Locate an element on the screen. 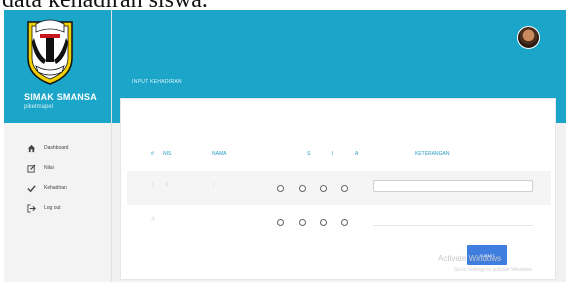 The width and height of the screenshot is (570, 282). app-name: SIMAK SMANSA is located at coordinates (60, 97).